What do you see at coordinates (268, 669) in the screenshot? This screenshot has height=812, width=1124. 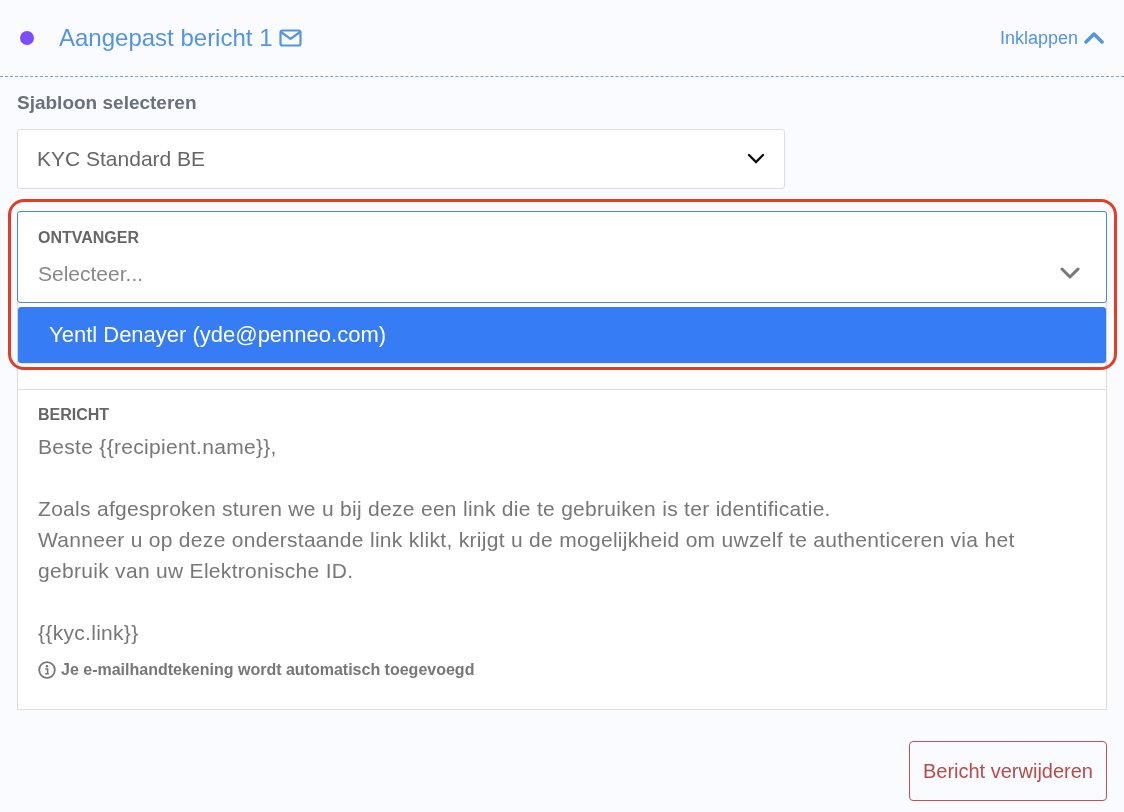 I see `signature-note: Je e-mailhandtekening wordt automatisch toegevoegd` at bounding box center [268, 669].